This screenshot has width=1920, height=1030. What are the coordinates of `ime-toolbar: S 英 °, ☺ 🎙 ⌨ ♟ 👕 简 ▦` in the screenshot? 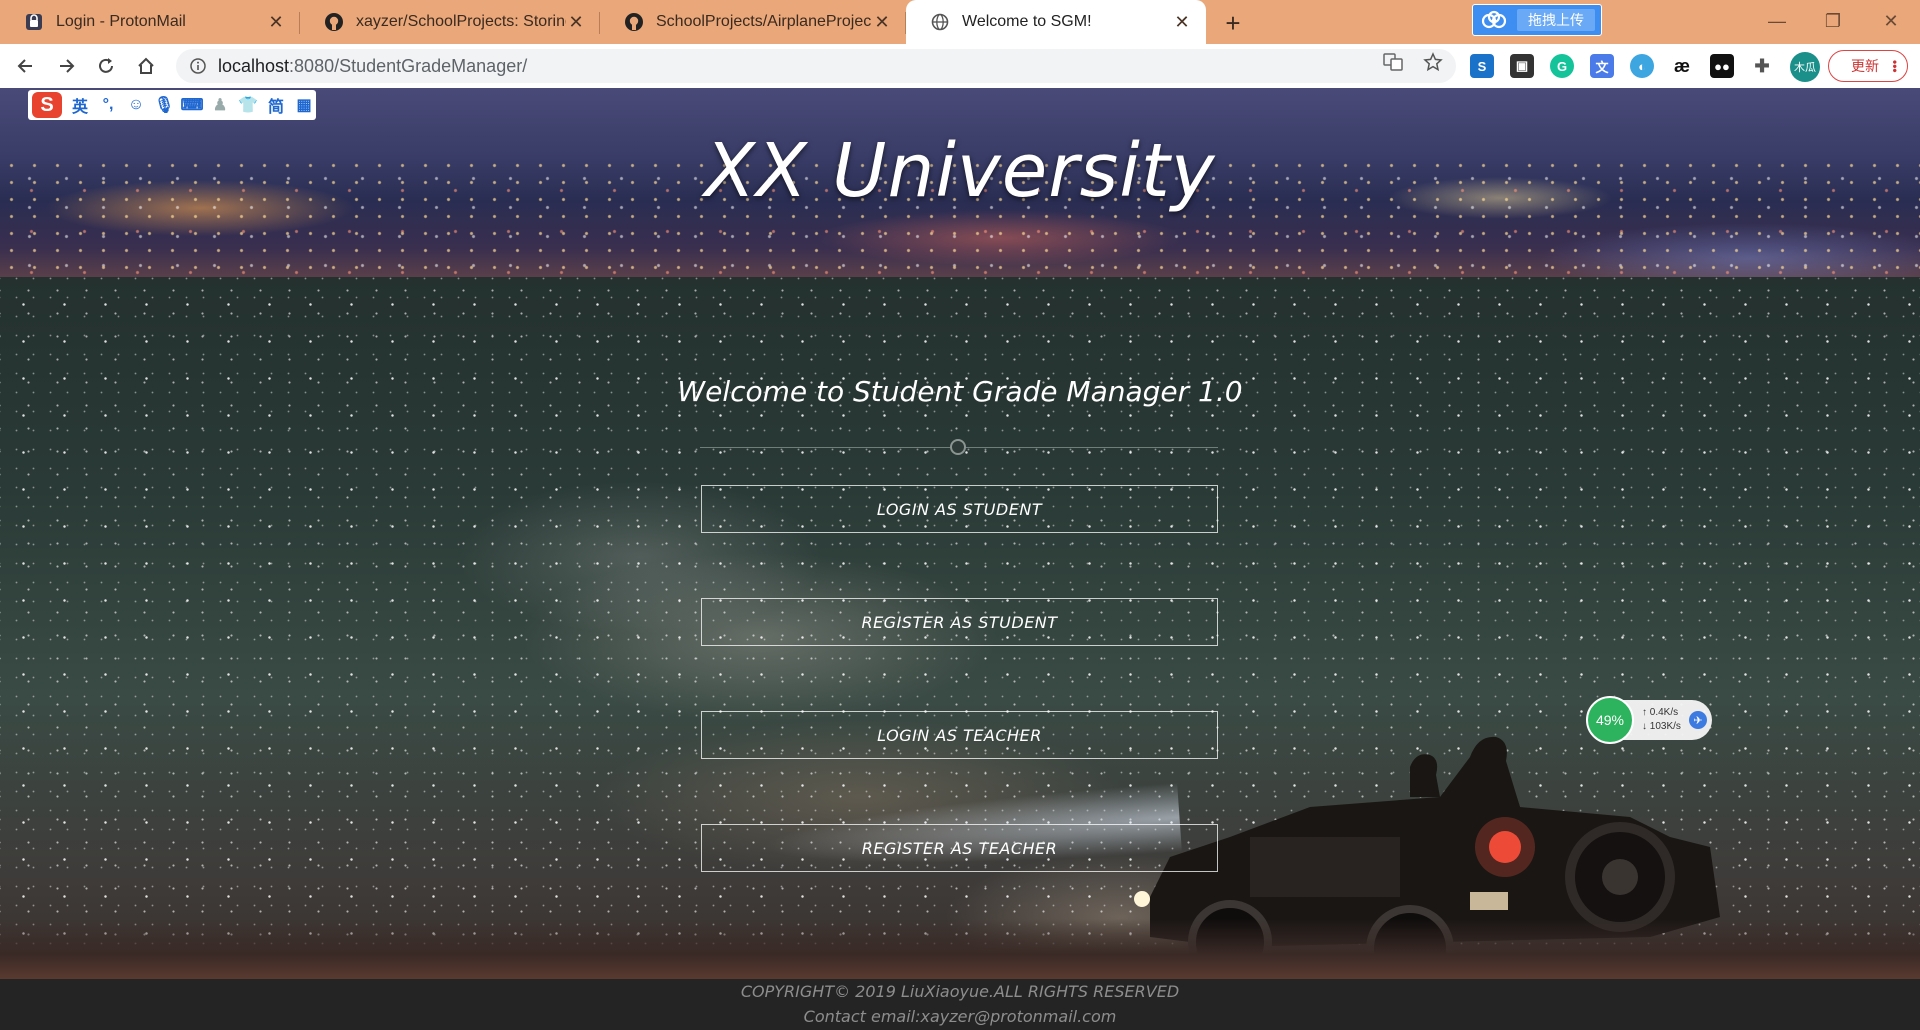 It's located at (172, 105).